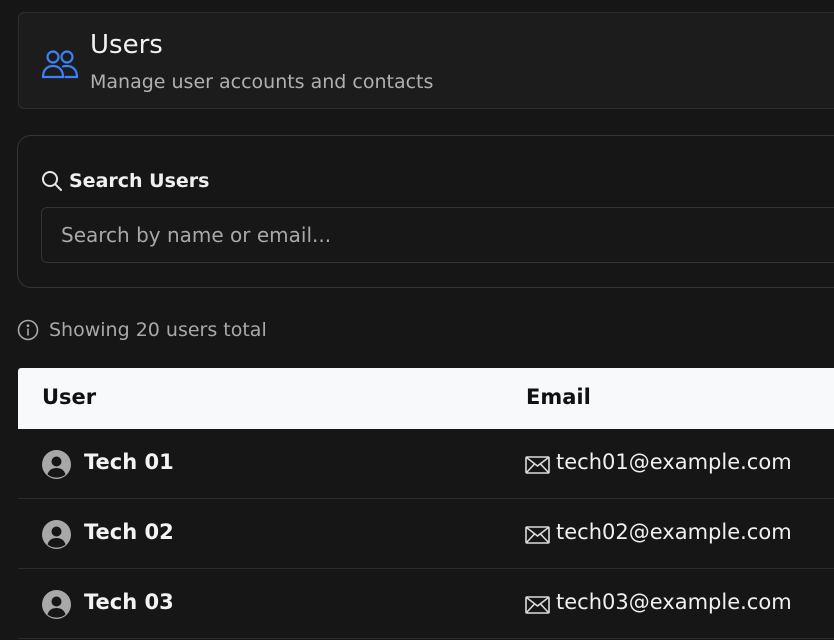 The width and height of the screenshot is (834, 640). Describe the element at coordinates (426, 398) in the screenshot. I see `table-header: User Email` at that location.